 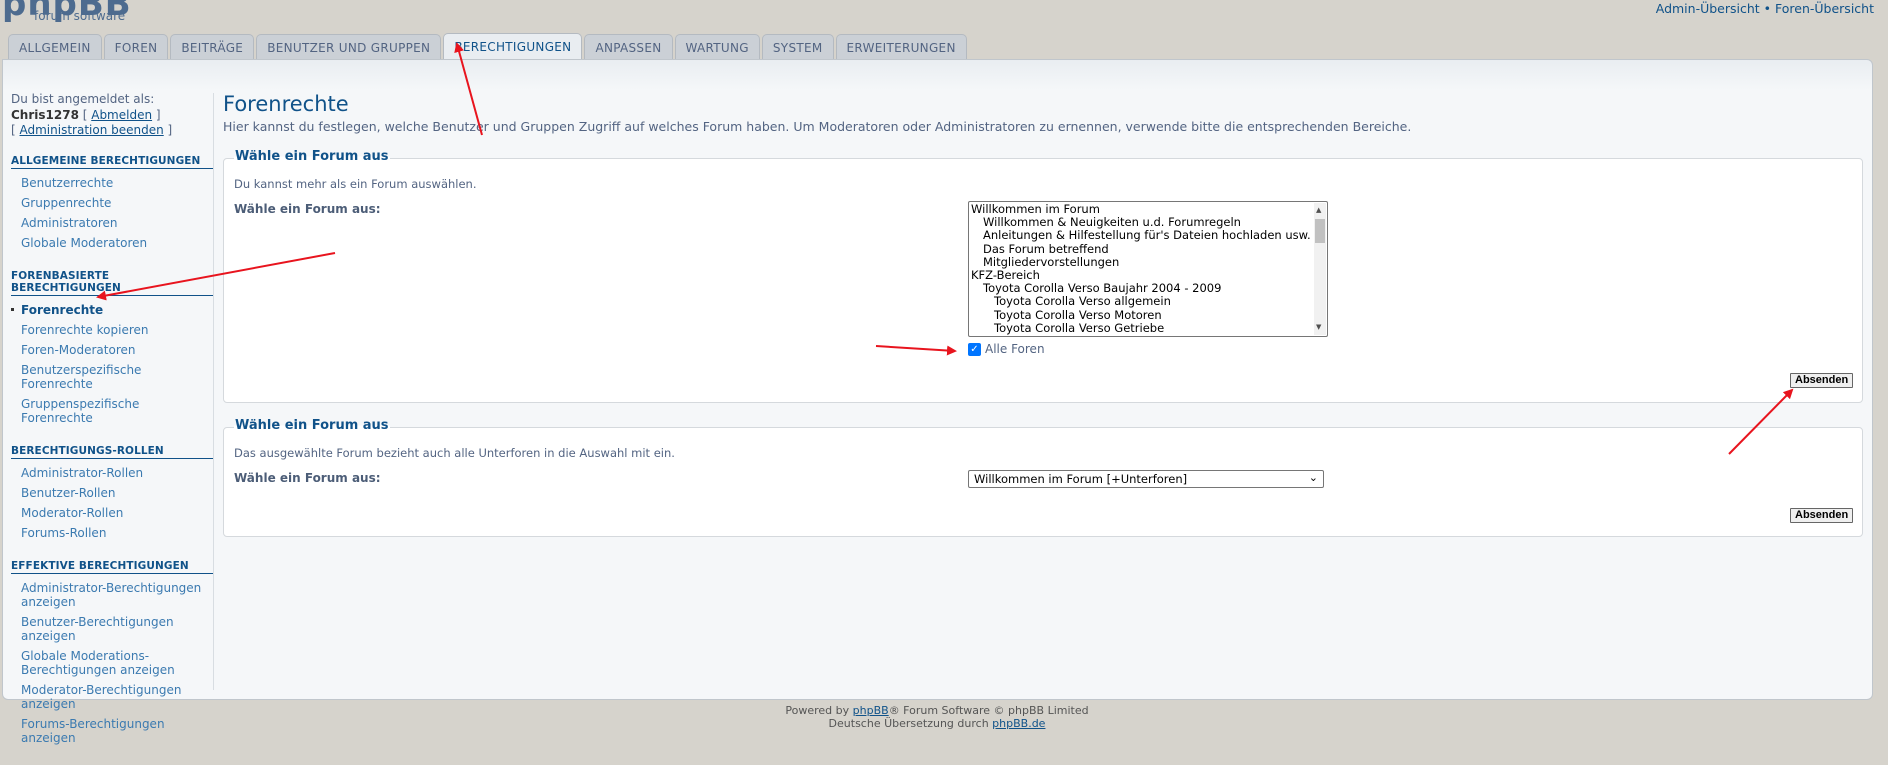 I want to click on phpbb-link: phpBB, so click(x=871, y=710).